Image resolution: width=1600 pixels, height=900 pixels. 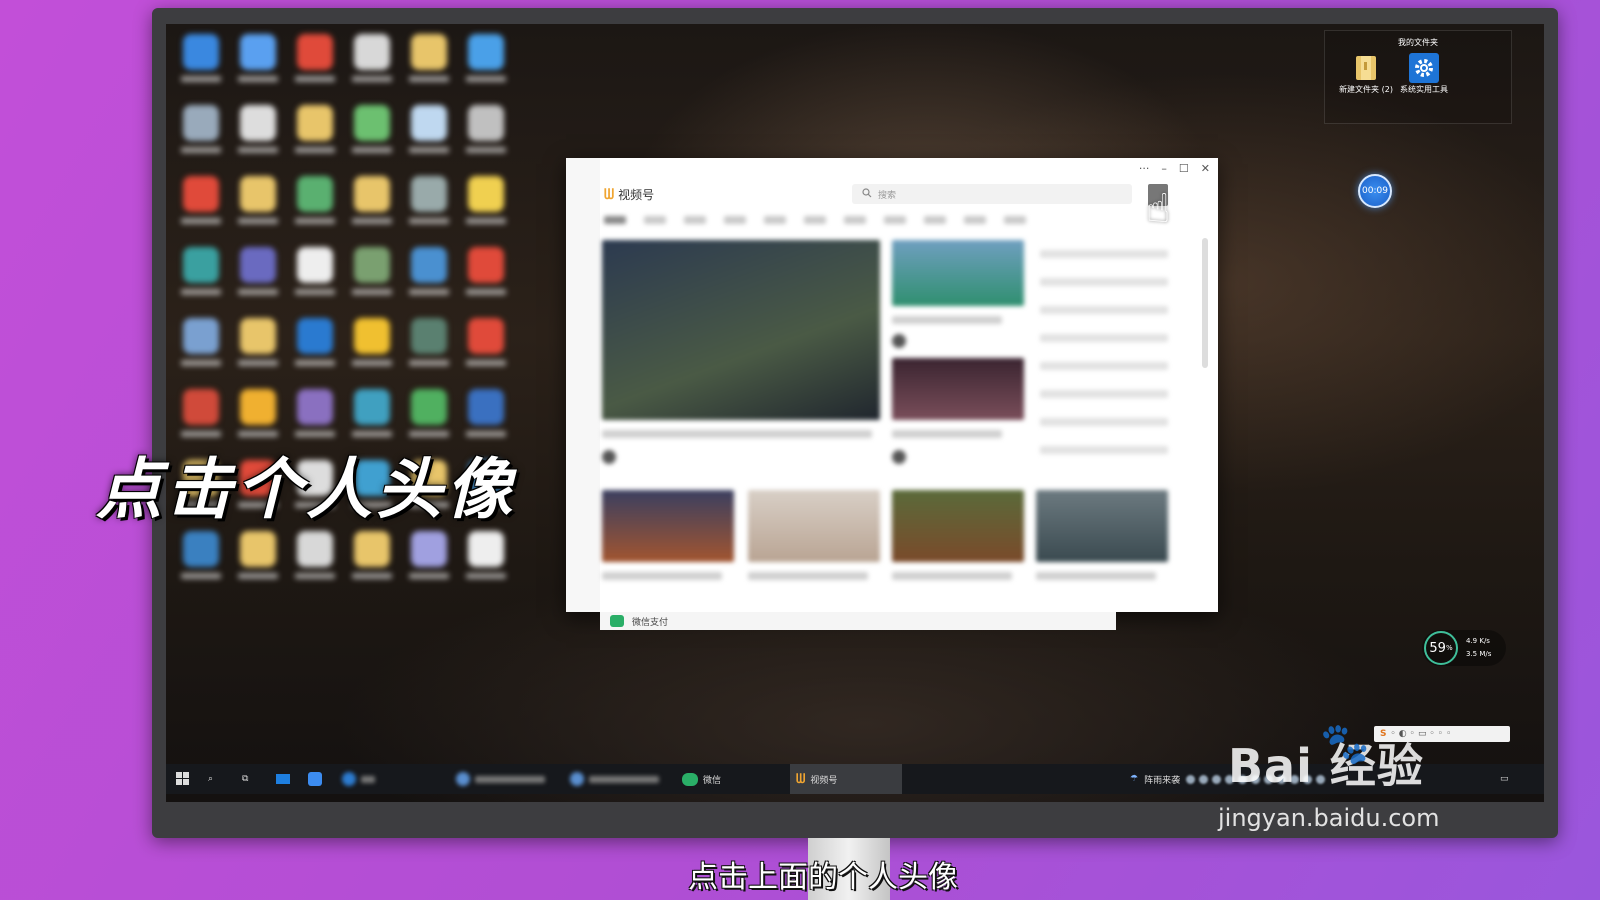 What do you see at coordinates (741, 330) in the screenshot?
I see `video-thumbnail-featured` at bounding box center [741, 330].